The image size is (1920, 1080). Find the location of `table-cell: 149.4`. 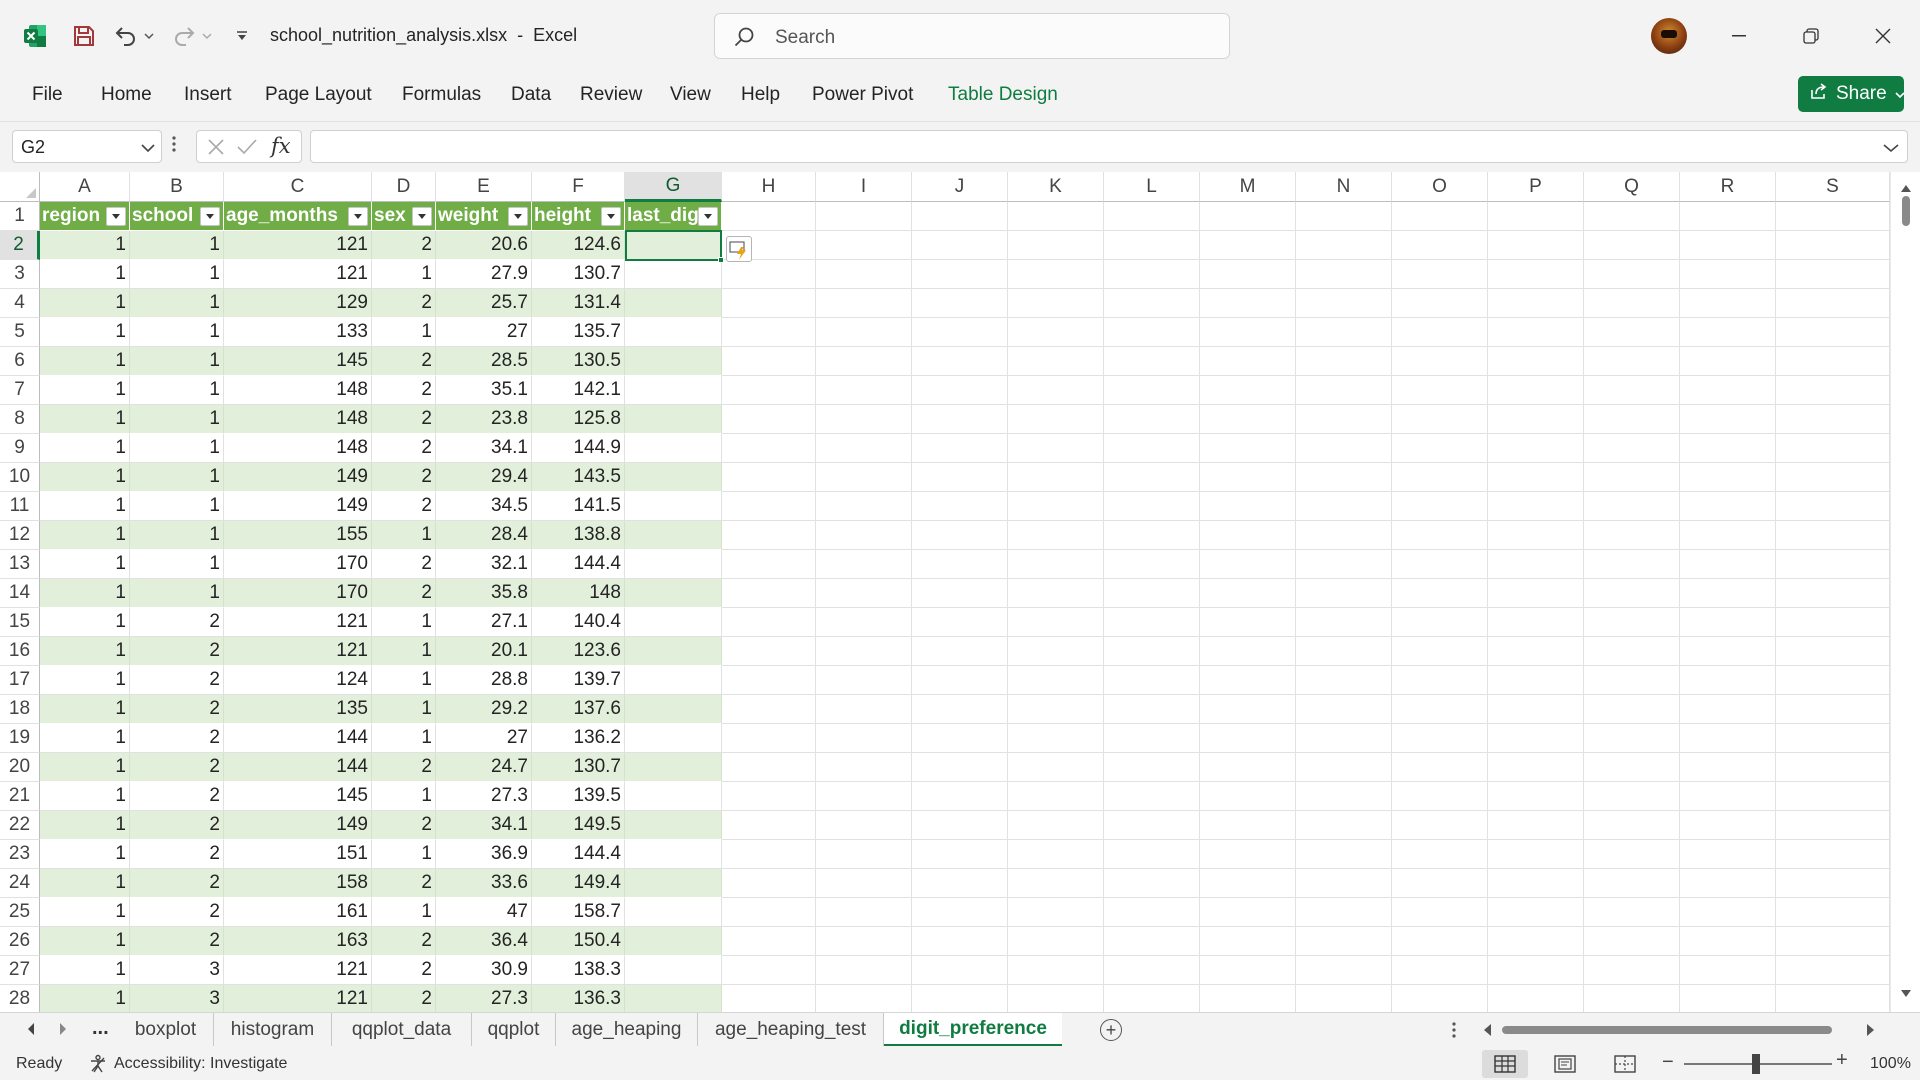

table-cell: 149.4 is located at coordinates (578, 883).